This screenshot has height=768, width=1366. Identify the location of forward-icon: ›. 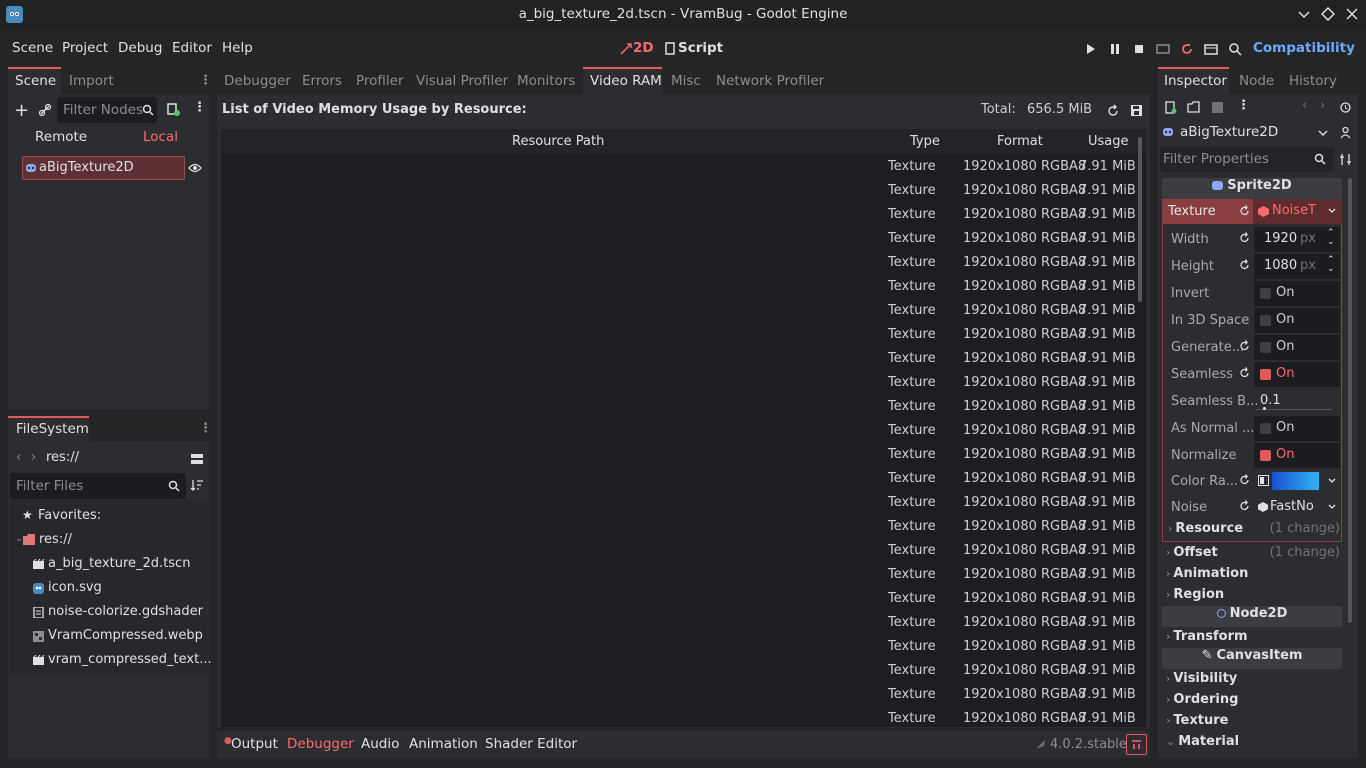
(33, 457).